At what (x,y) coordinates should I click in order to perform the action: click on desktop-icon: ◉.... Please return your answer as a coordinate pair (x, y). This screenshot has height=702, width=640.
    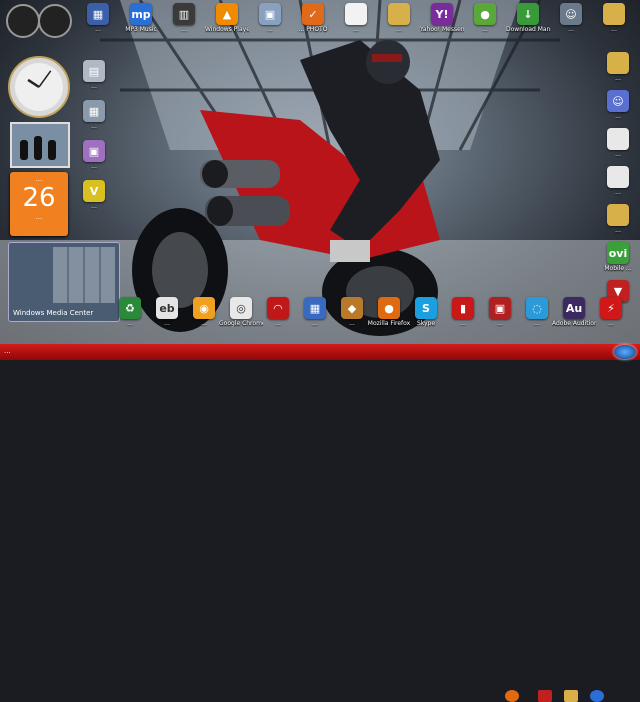
    Looking at the image, I should click on (204, 312).